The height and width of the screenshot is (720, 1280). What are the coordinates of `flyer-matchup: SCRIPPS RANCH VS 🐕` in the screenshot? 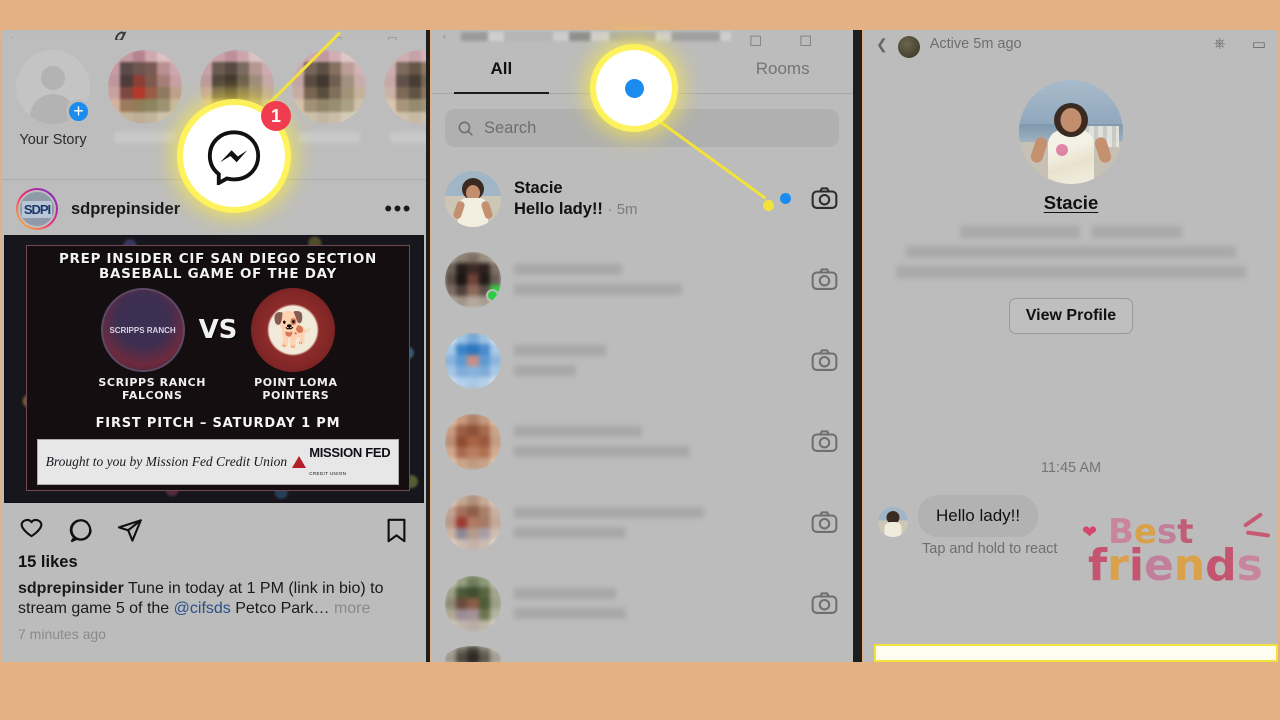 It's located at (218, 330).